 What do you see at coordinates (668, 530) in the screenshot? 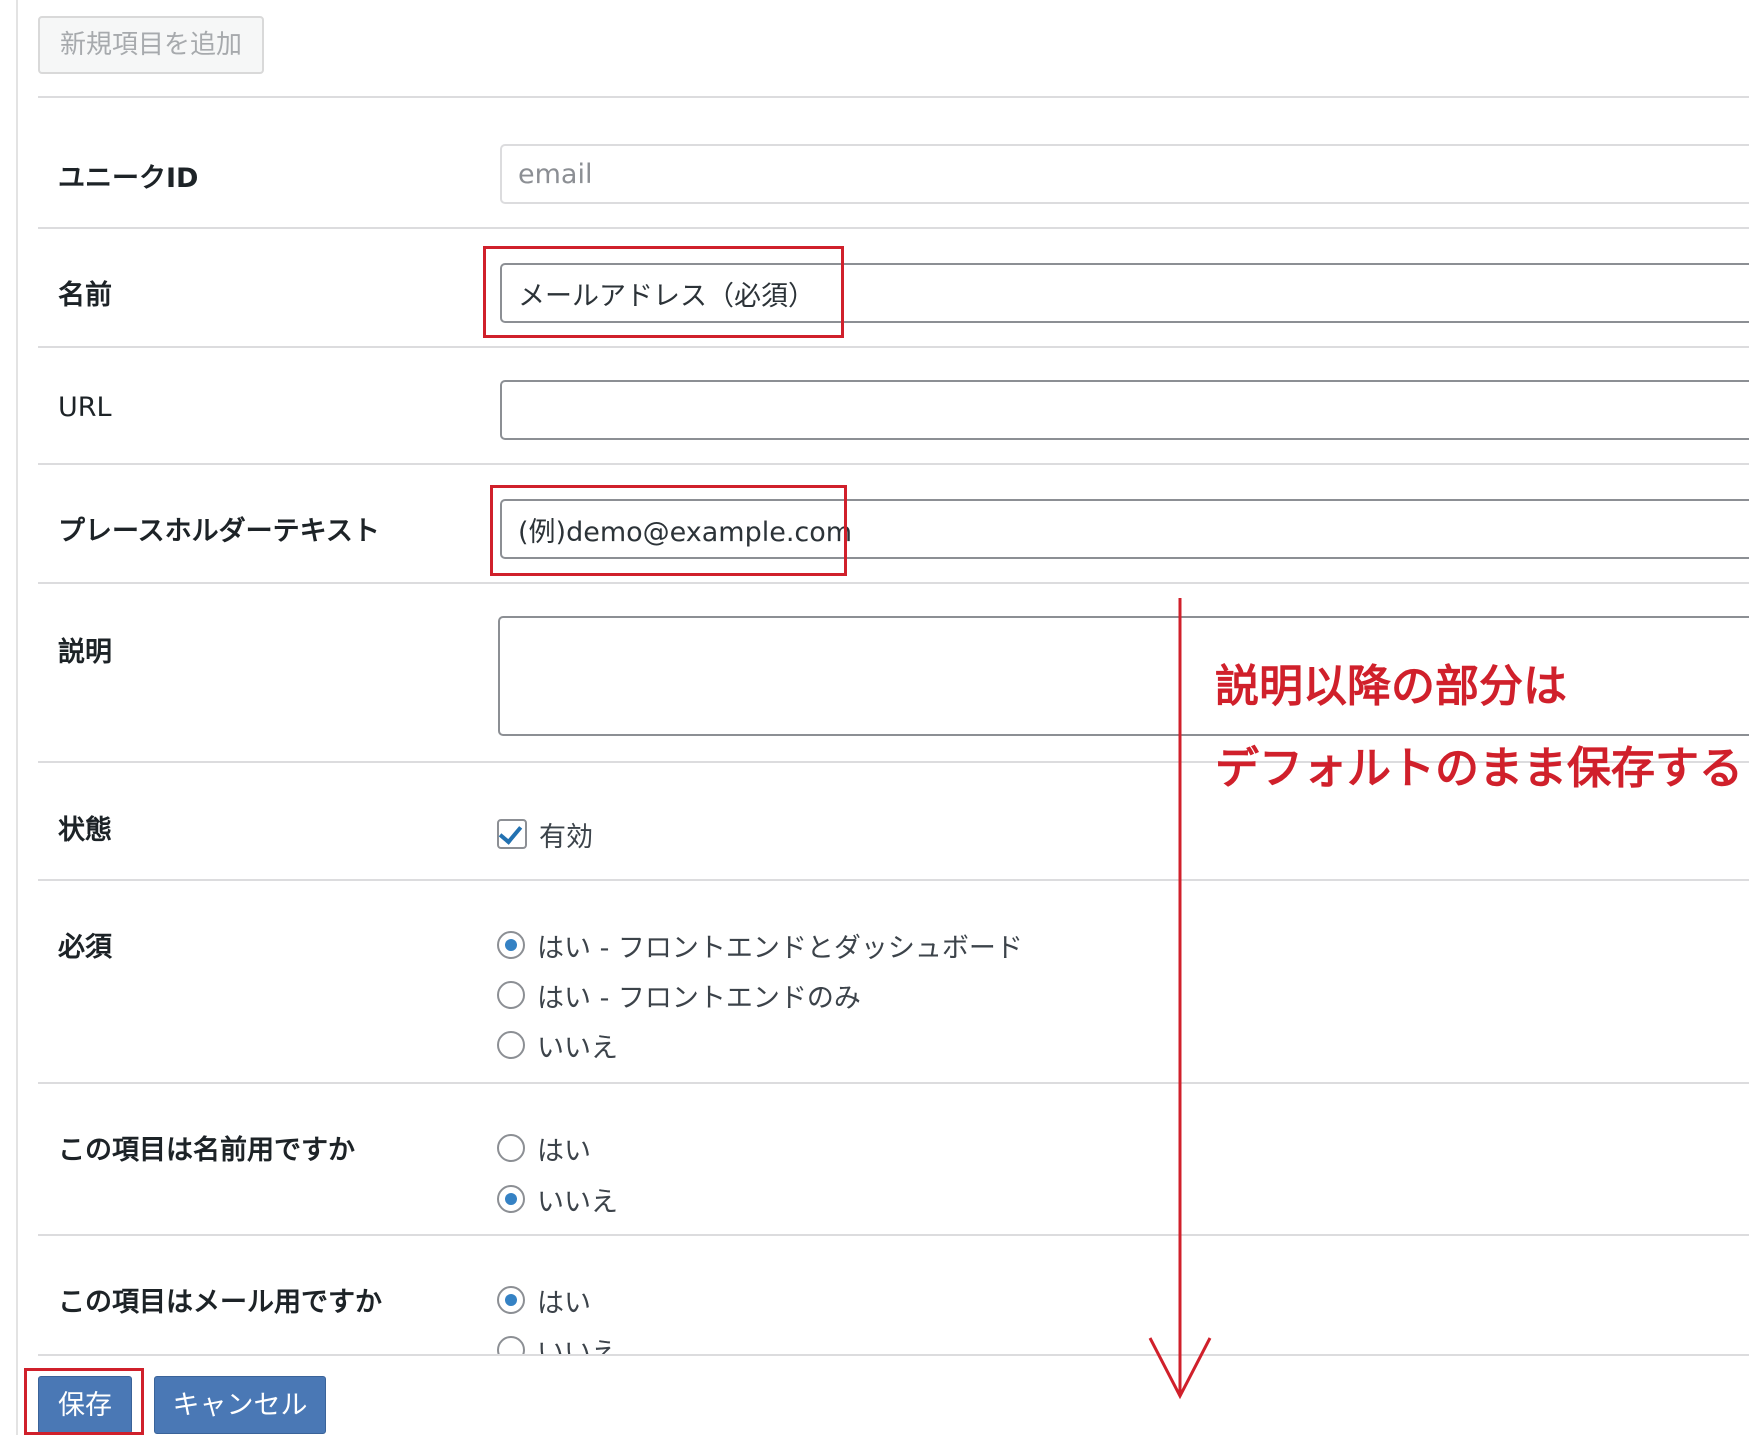
I see `highlight-placeholder-field` at bounding box center [668, 530].